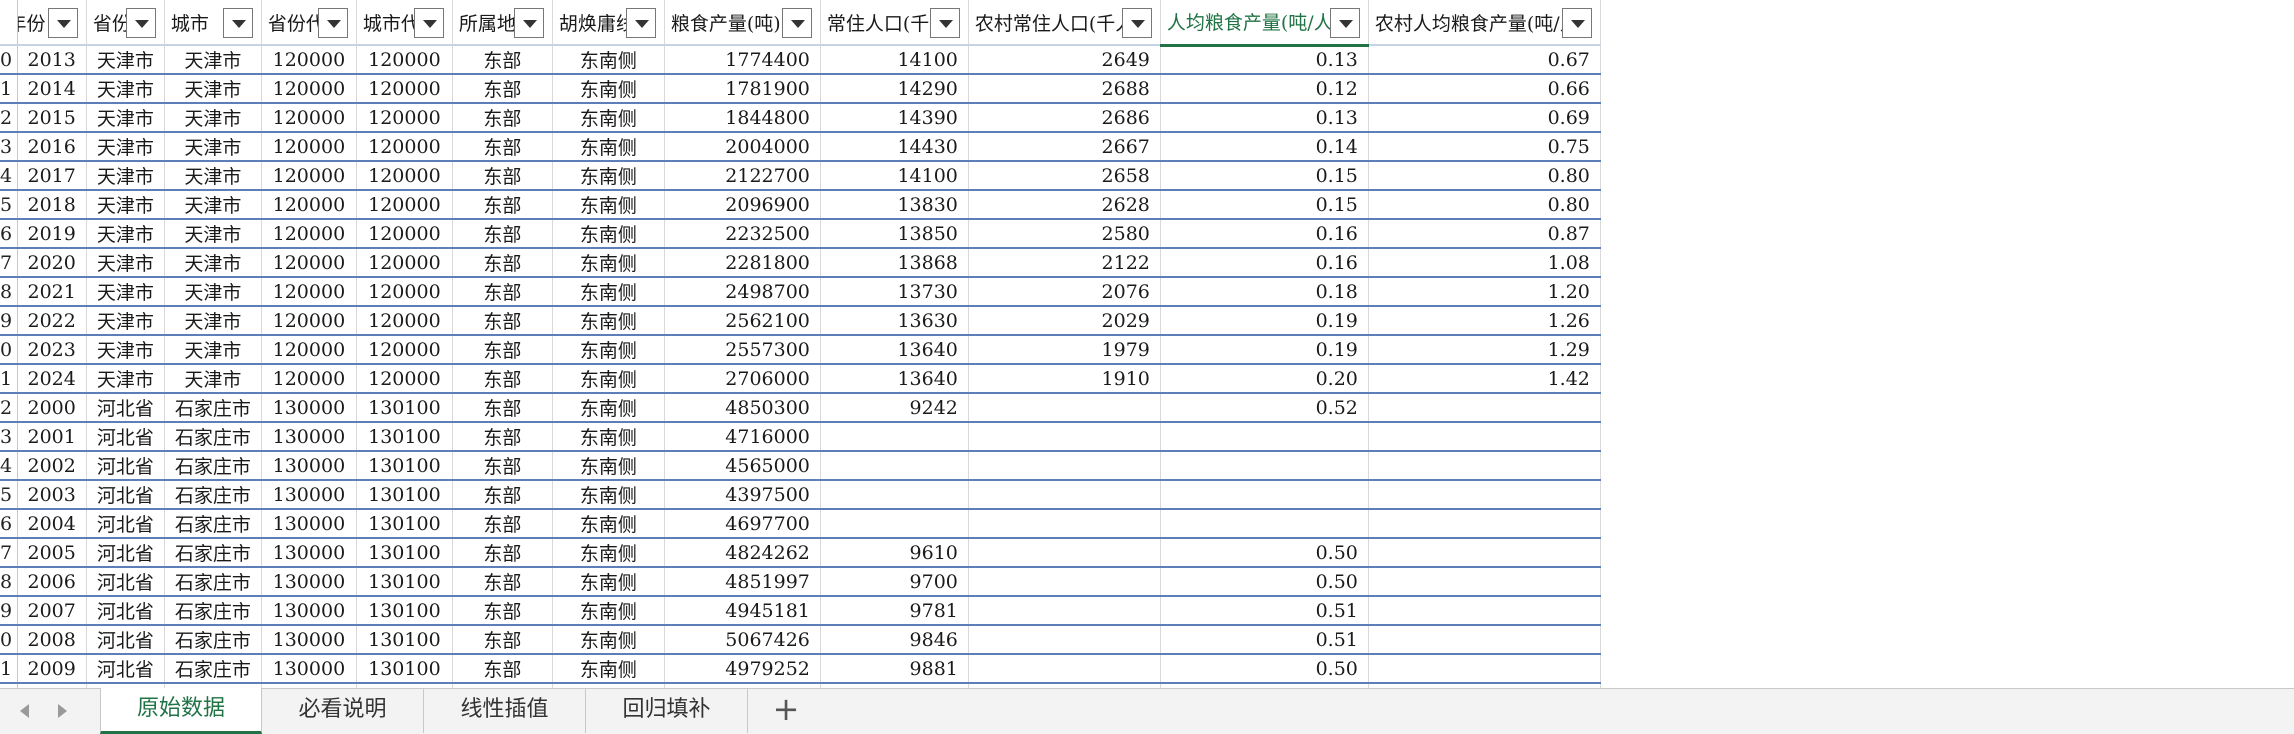 The image size is (2294, 734). What do you see at coordinates (1064, 89) in the screenshot?
I see `table-cell: 2688` at bounding box center [1064, 89].